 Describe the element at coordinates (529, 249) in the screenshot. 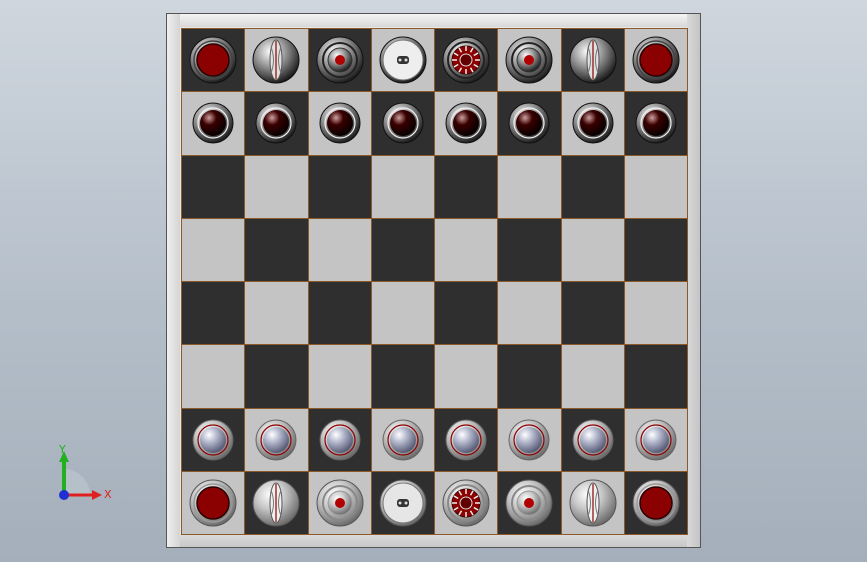

I see `square-f5` at that location.